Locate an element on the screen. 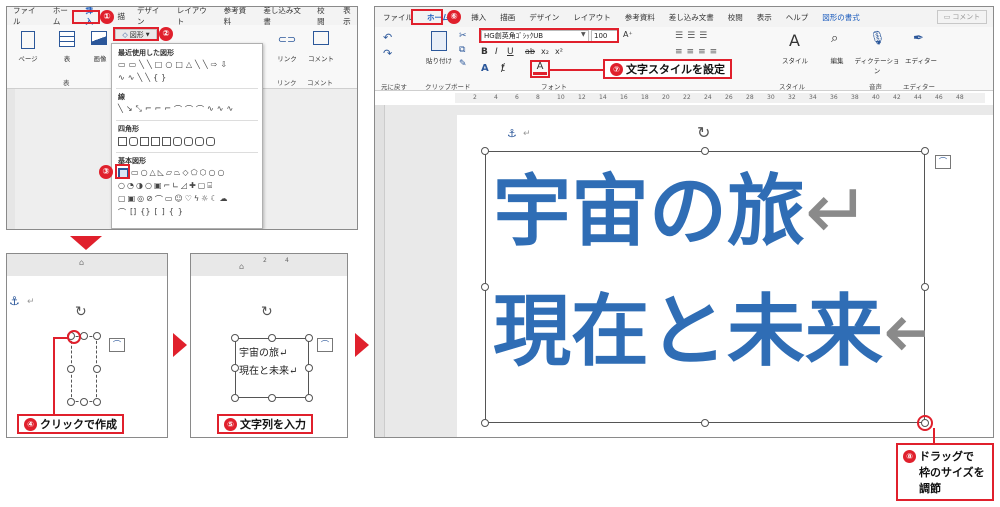 This screenshot has height=507, width=1000. tab-help: ヘルプ is located at coordinates (797, 17).